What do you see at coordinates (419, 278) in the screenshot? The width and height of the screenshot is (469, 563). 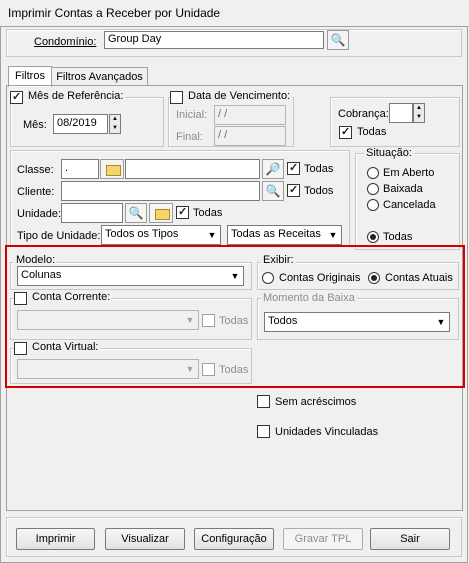 I see `exibir-atuais-label: Contas Atuais` at bounding box center [419, 278].